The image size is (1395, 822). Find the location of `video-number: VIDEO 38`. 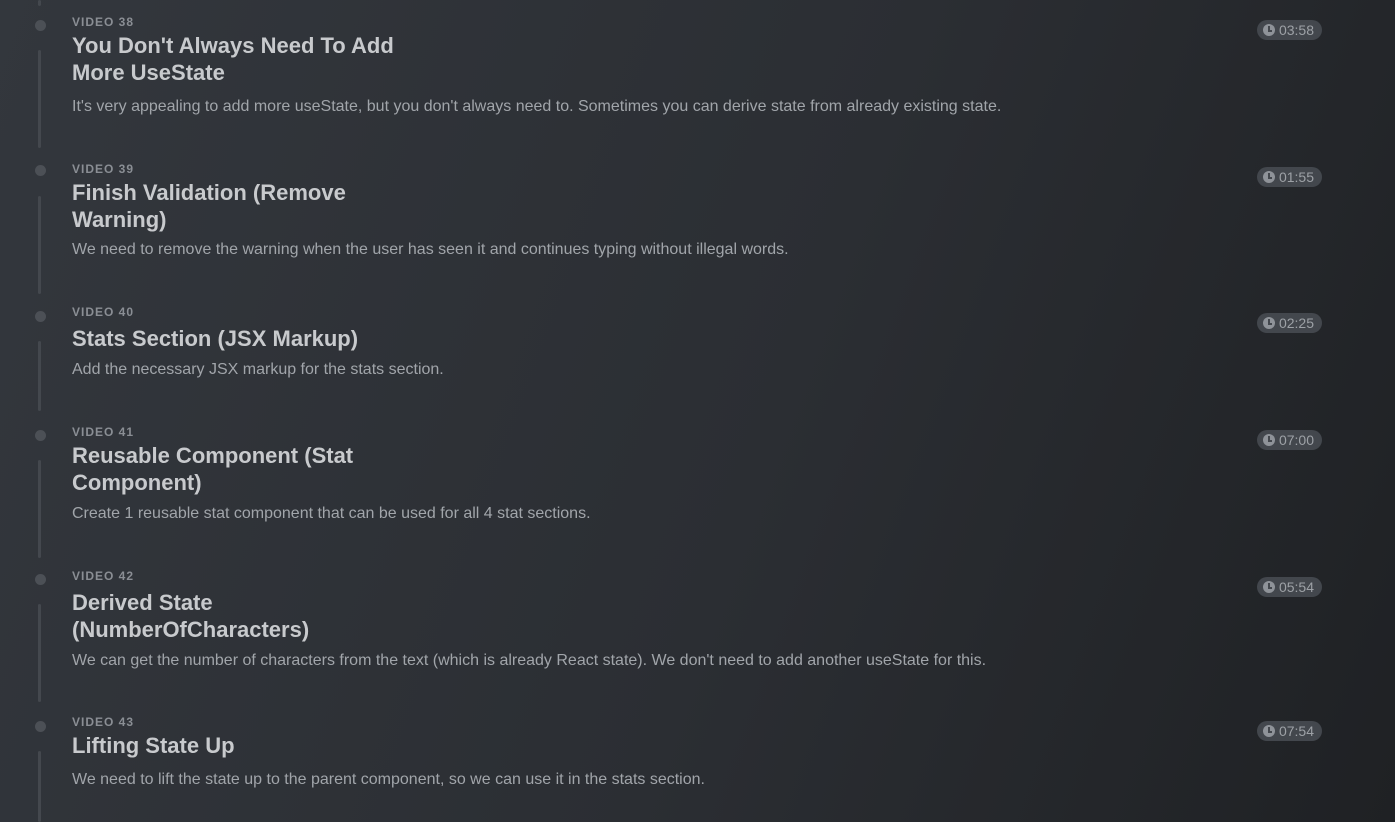

video-number: VIDEO 38 is located at coordinates (103, 22).